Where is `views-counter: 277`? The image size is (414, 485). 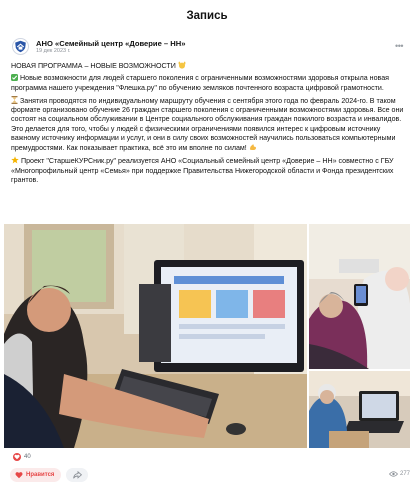
views-counter: 277 is located at coordinates (399, 474).